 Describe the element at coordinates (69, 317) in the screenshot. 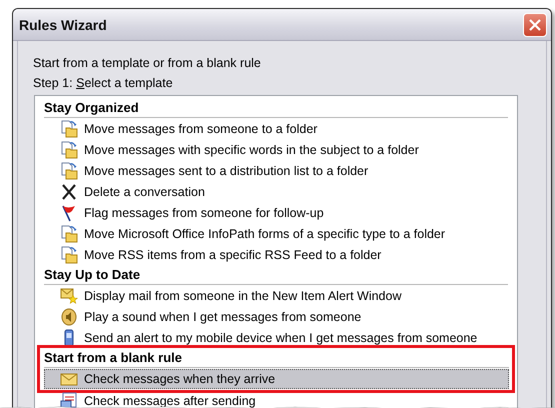

I see `speaker-icon` at that location.